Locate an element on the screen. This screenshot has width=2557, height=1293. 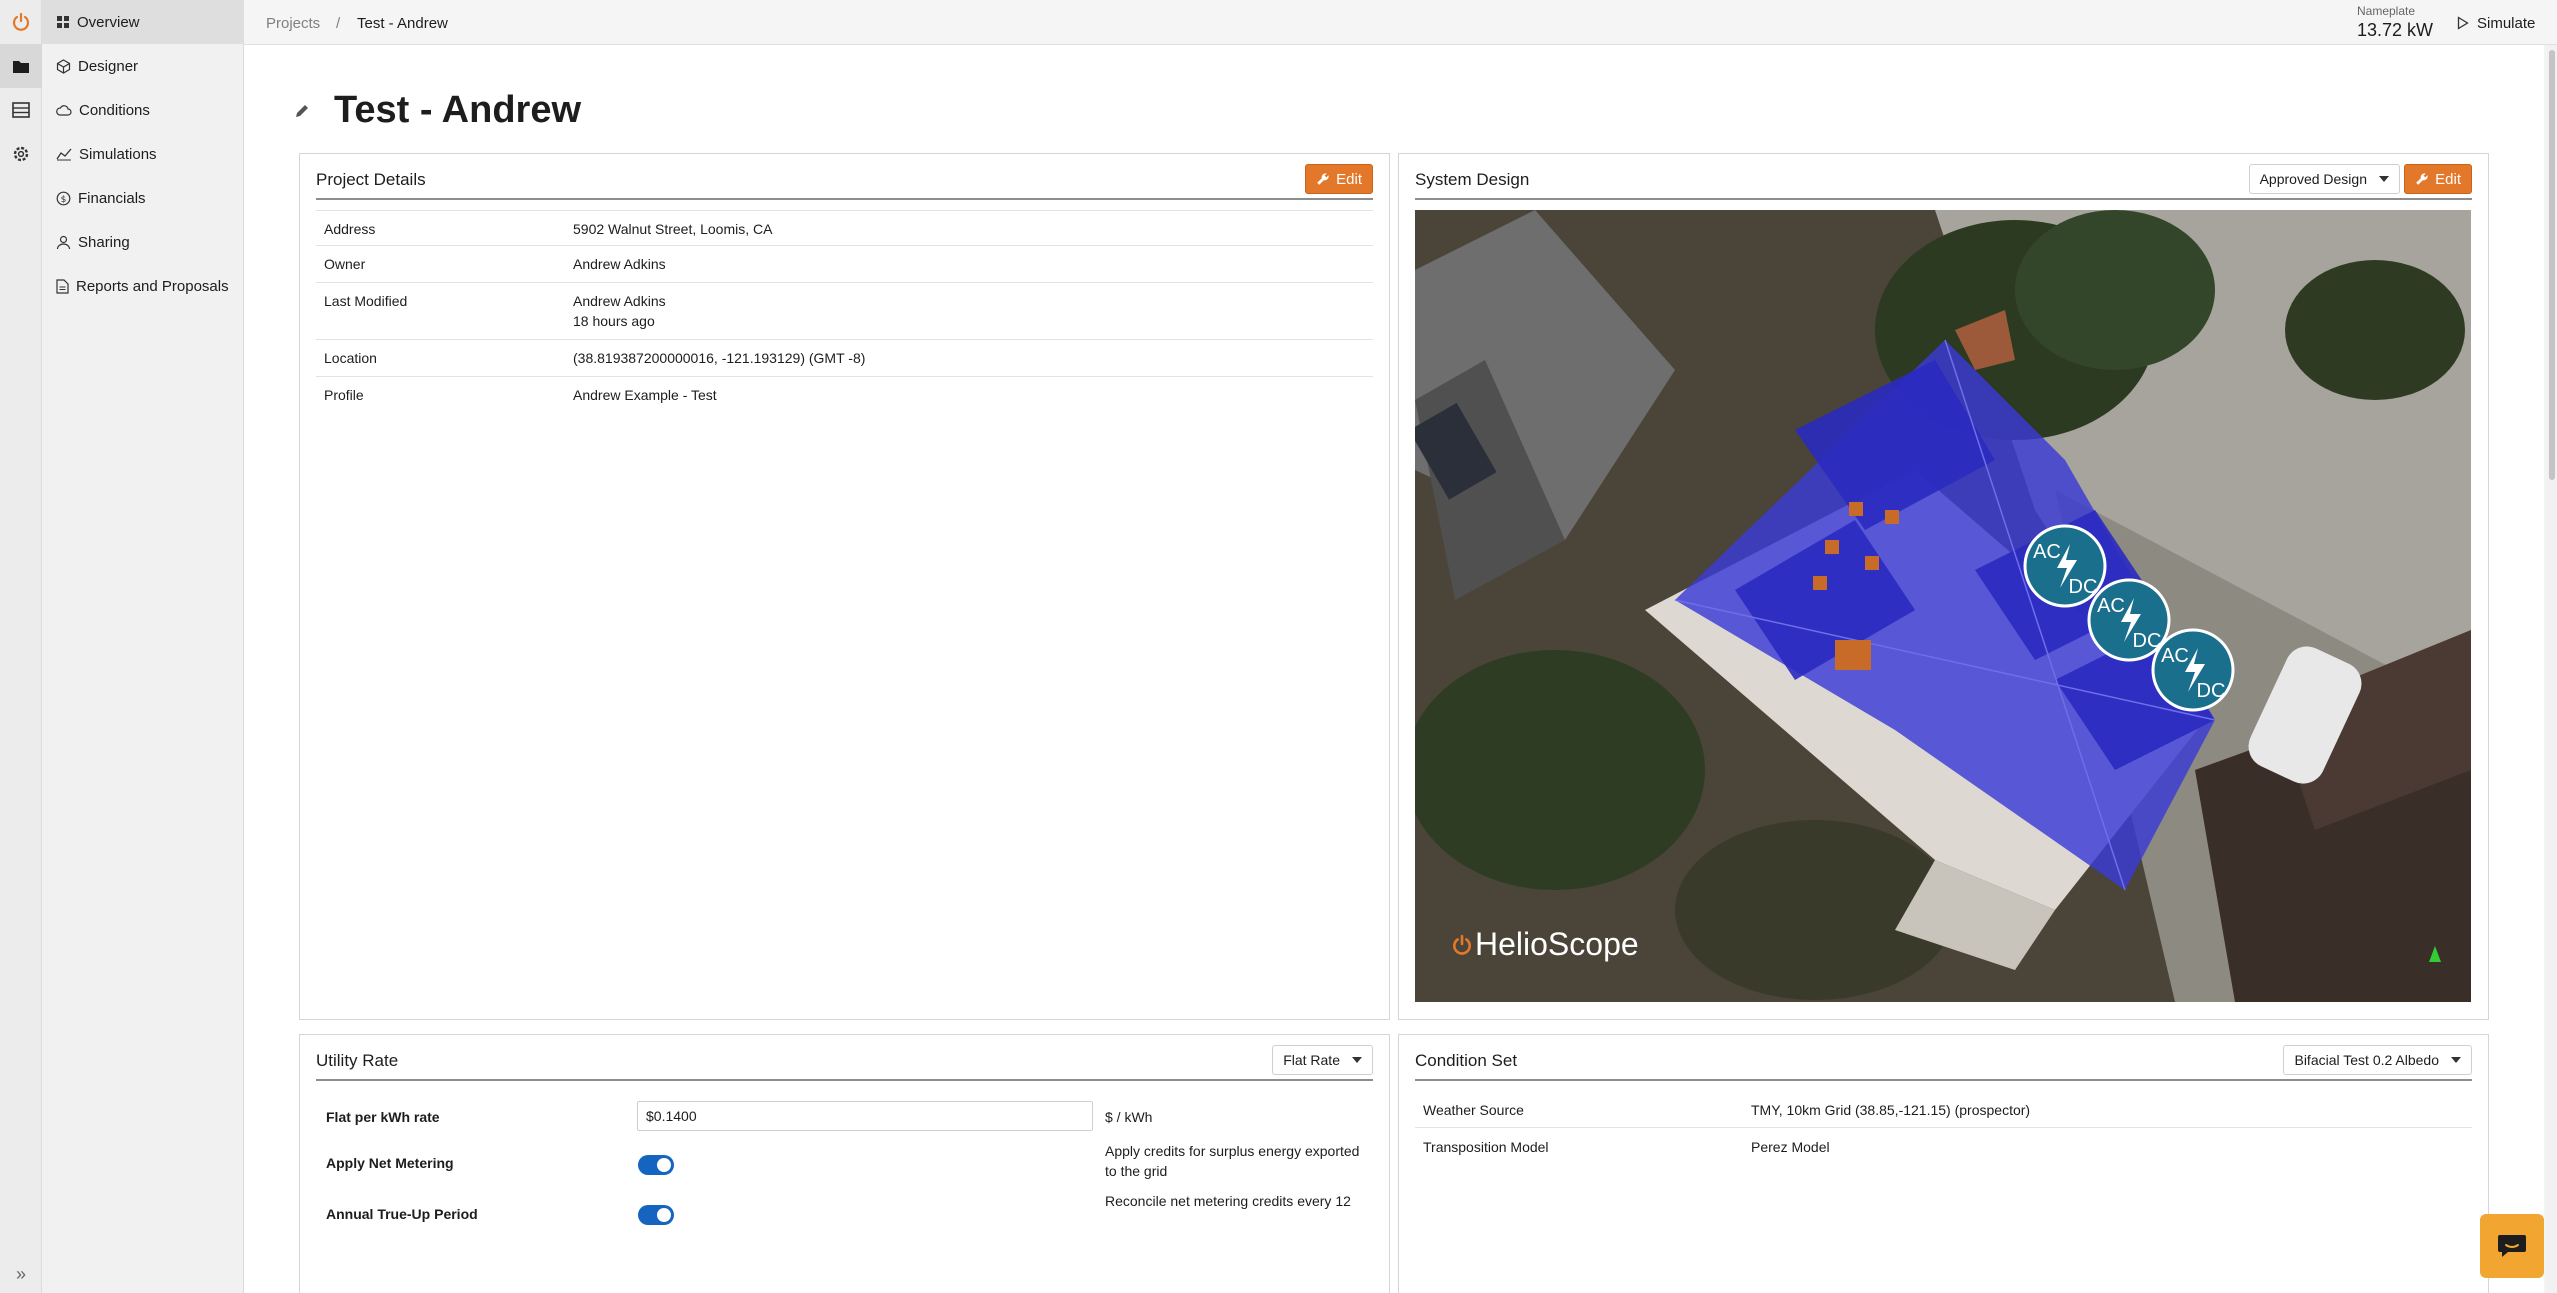
simulate-label: Simulate is located at coordinates (2506, 23).